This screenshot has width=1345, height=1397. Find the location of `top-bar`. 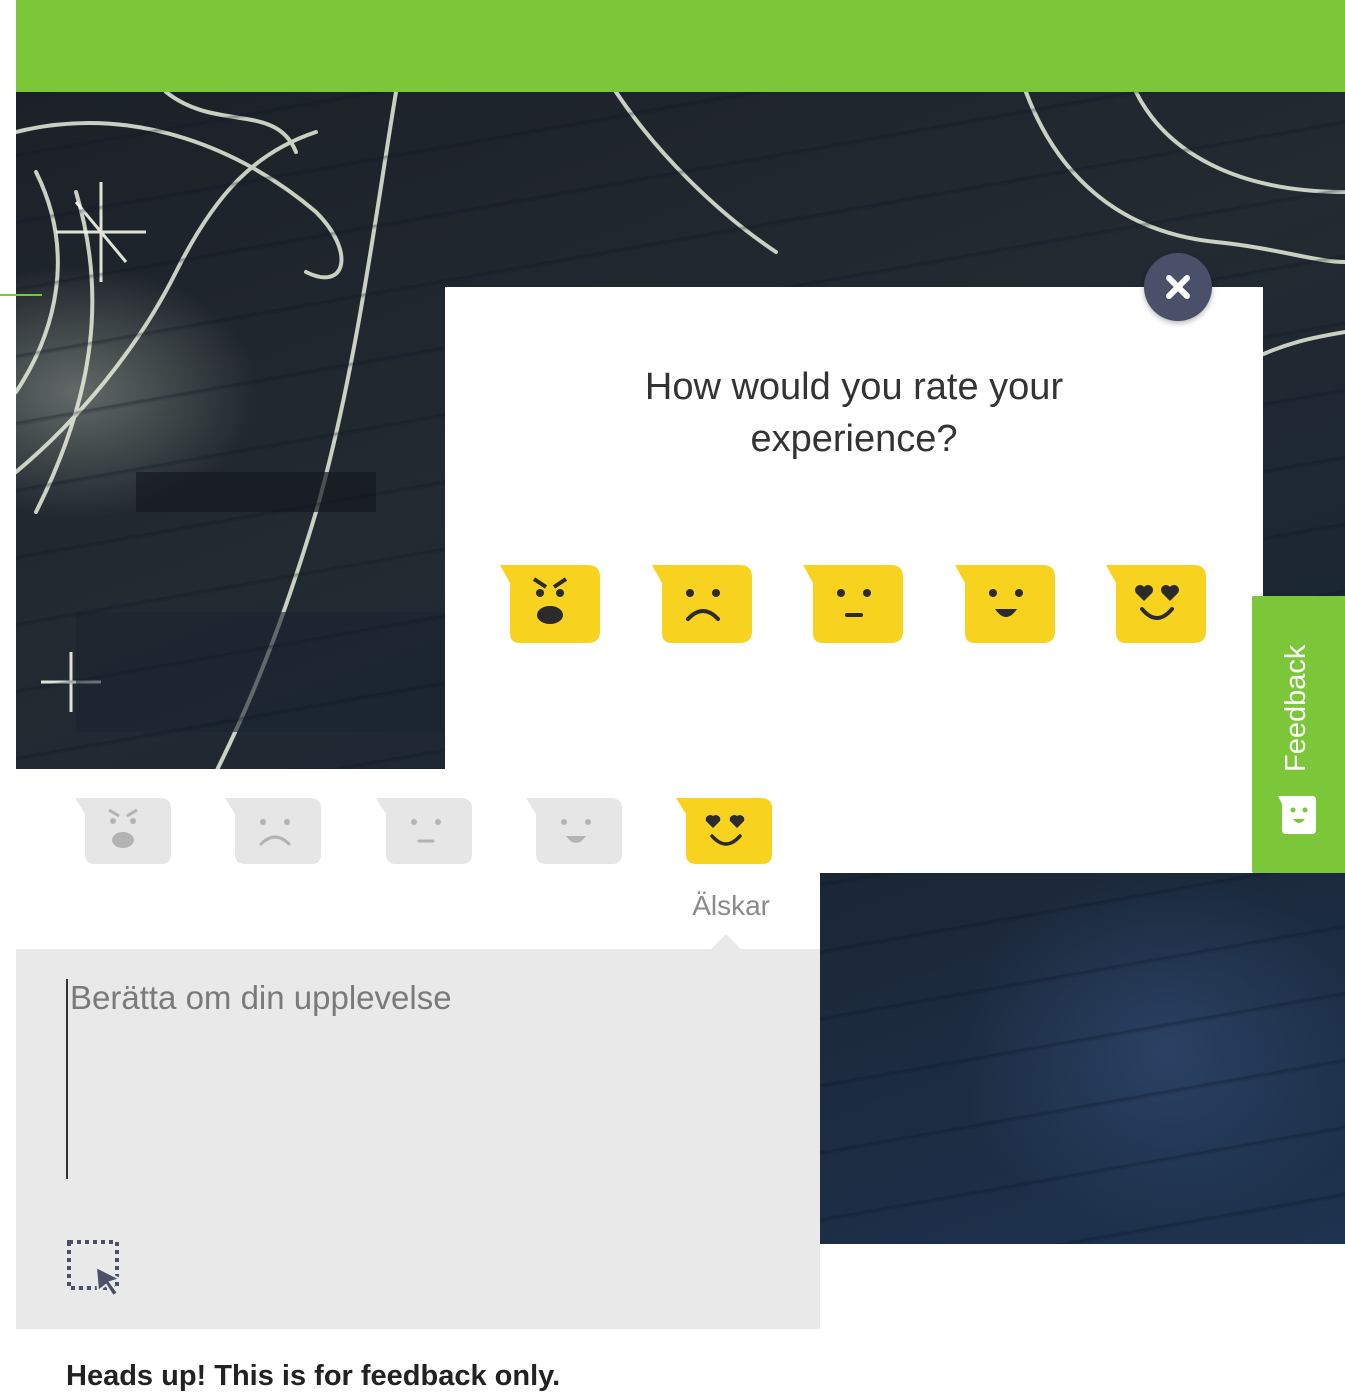

top-bar is located at coordinates (680, 46).